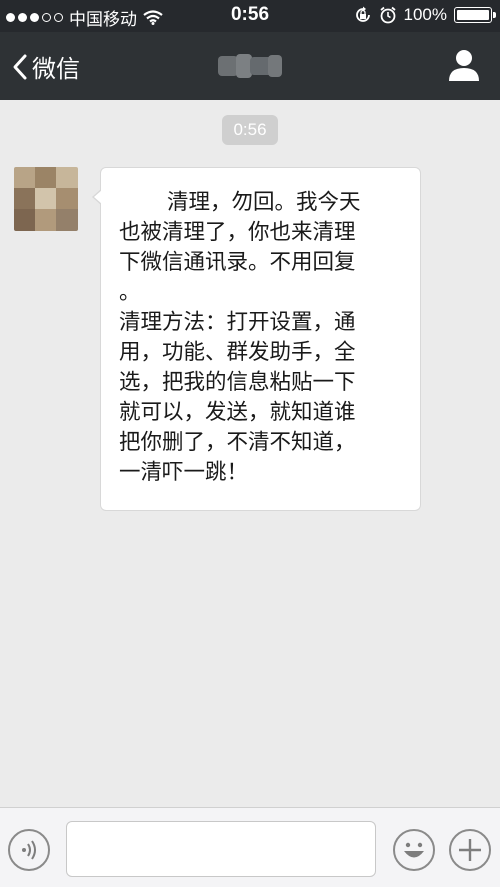 This screenshot has width=500, height=887. I want to click on carrier-name: 中国移动, so click(103, 19).